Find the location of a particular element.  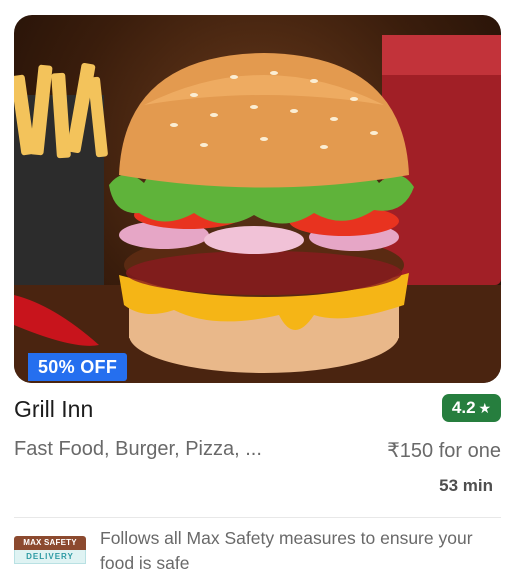

delivery-time: 53 min is located at coordinates (466, 485).